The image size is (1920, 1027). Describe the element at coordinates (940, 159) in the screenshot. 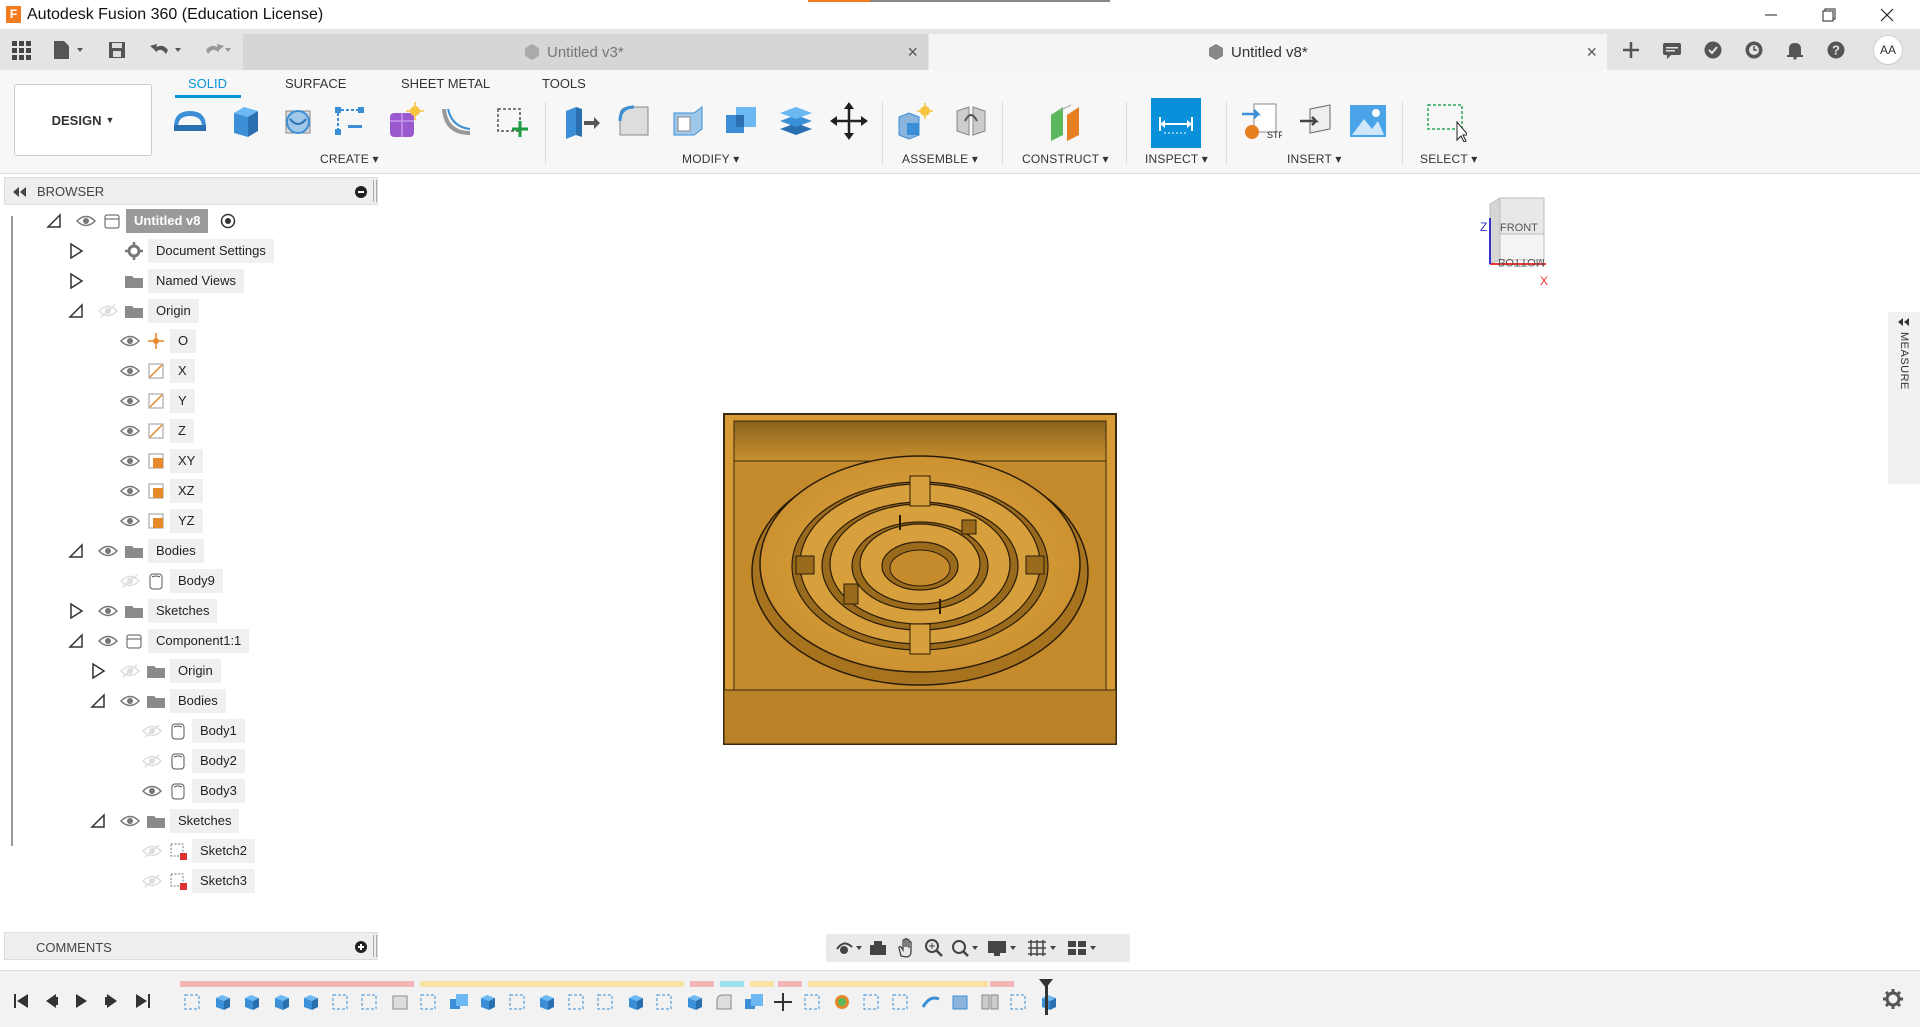

I see `assemble-menu: ASSEMBLE ▾` at that location.